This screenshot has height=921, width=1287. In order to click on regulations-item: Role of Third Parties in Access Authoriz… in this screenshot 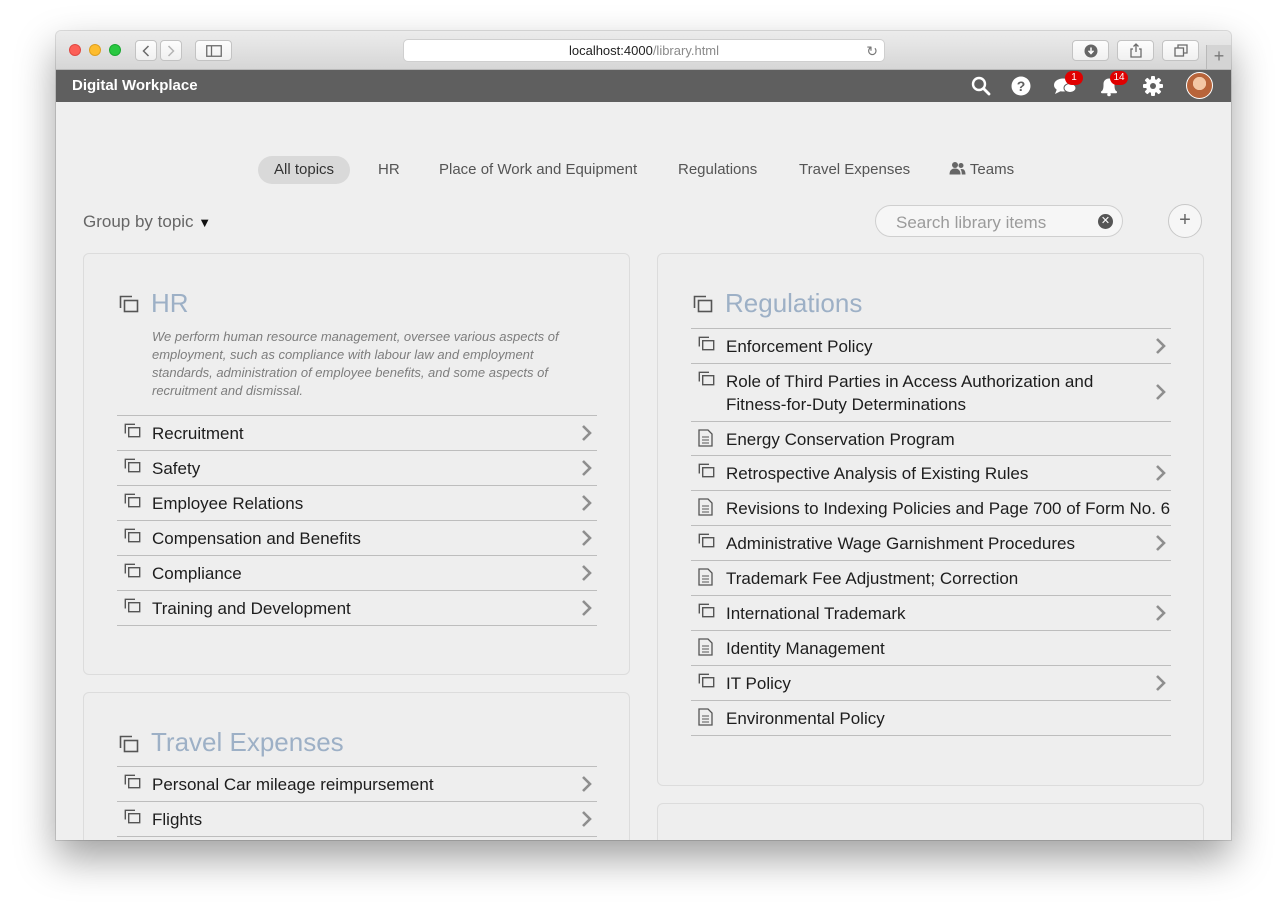, I will do `click(931, 393)`.